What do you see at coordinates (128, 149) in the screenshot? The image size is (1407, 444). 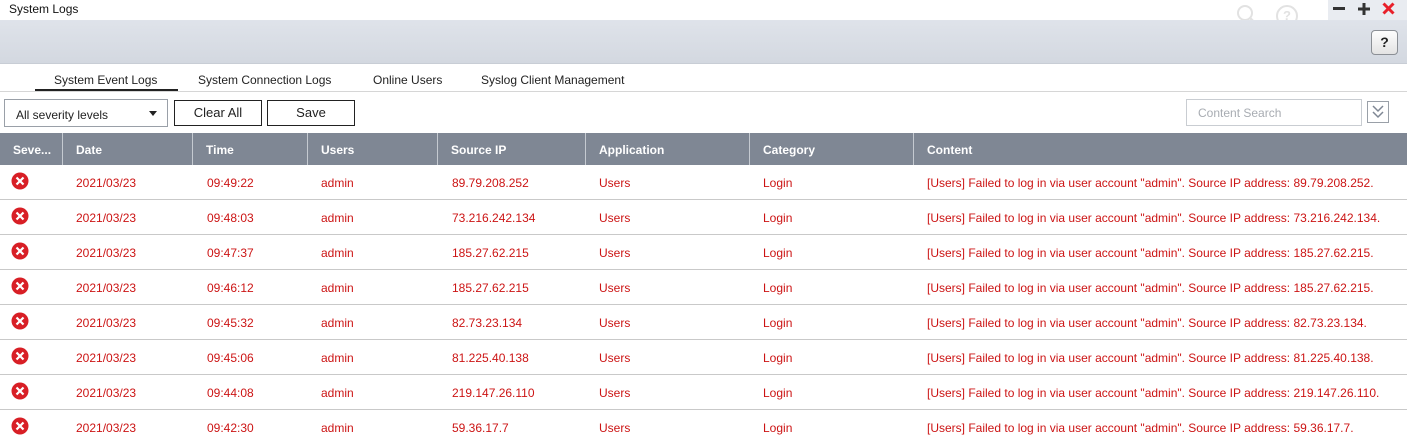 I see `column-header-date: Date` at bounding box center [128, 149].